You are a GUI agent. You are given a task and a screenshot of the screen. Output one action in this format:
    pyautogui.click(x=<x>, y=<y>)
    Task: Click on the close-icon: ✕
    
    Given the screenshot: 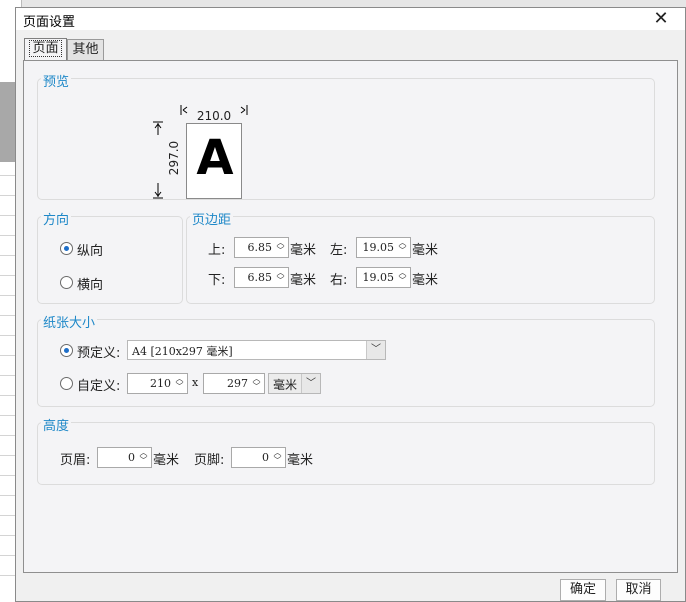 What is the action you would take?
    pyautogui.click(x=661, y=19)
    